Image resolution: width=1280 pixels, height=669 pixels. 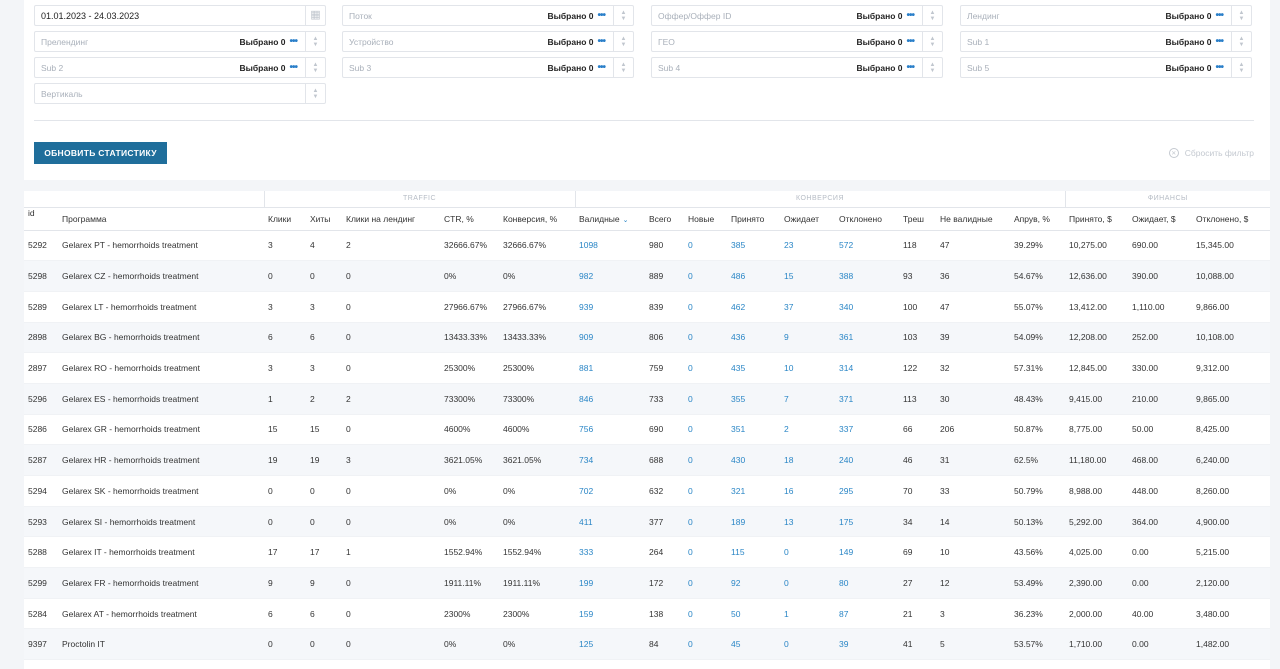 I want to click on filter-field-1: Оффер/Оффер ID Выбрано 0 ••• ▲ ▼, so click(x=797, y=15).